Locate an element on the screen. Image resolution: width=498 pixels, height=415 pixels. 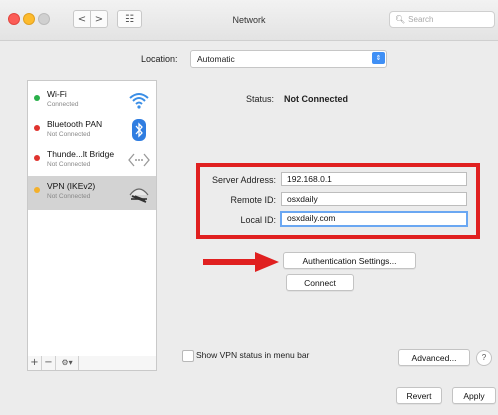
arrow-right-icon is located at coordinates (241, 263).